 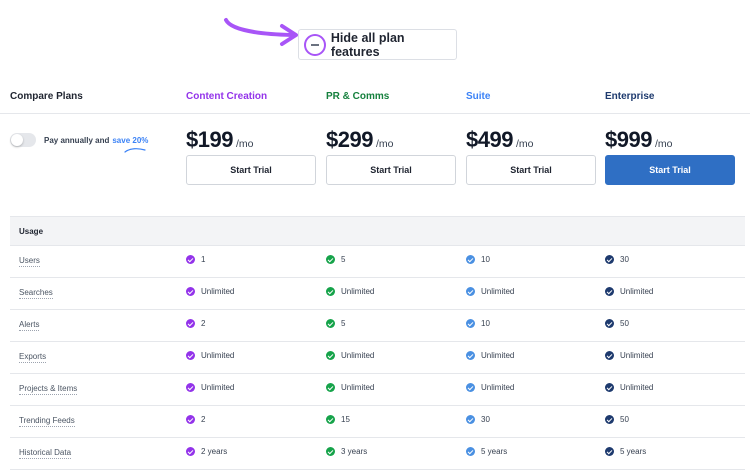 What do you see at coordinates (377, 326) in the screenshot?
I see `table-row: Alerts 2 5 10 50` at bounding box center [377, 326].